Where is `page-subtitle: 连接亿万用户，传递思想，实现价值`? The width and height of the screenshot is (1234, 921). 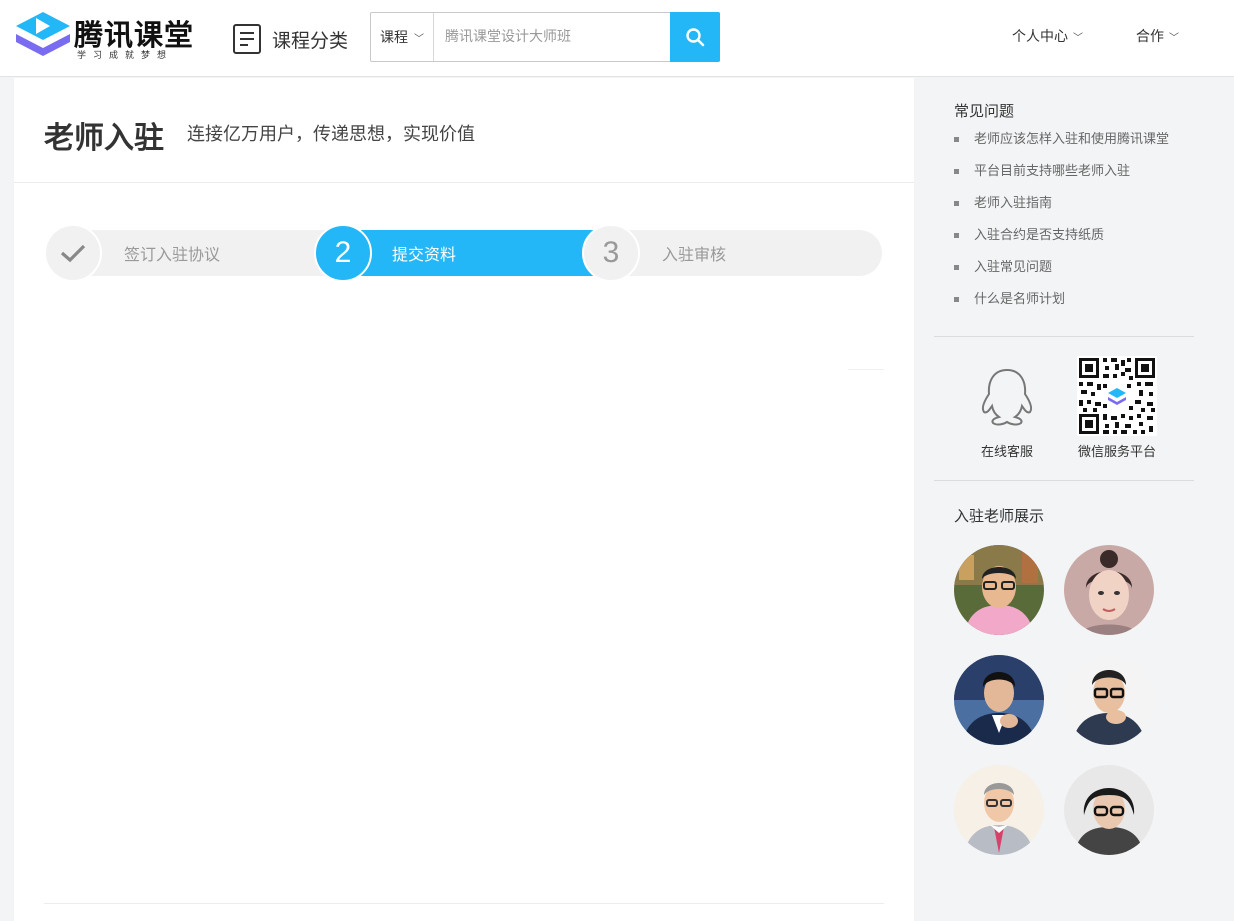 page-subtitle: 连接亿万用户，传递思想，实现价值 is located at coordinates (331, 134).